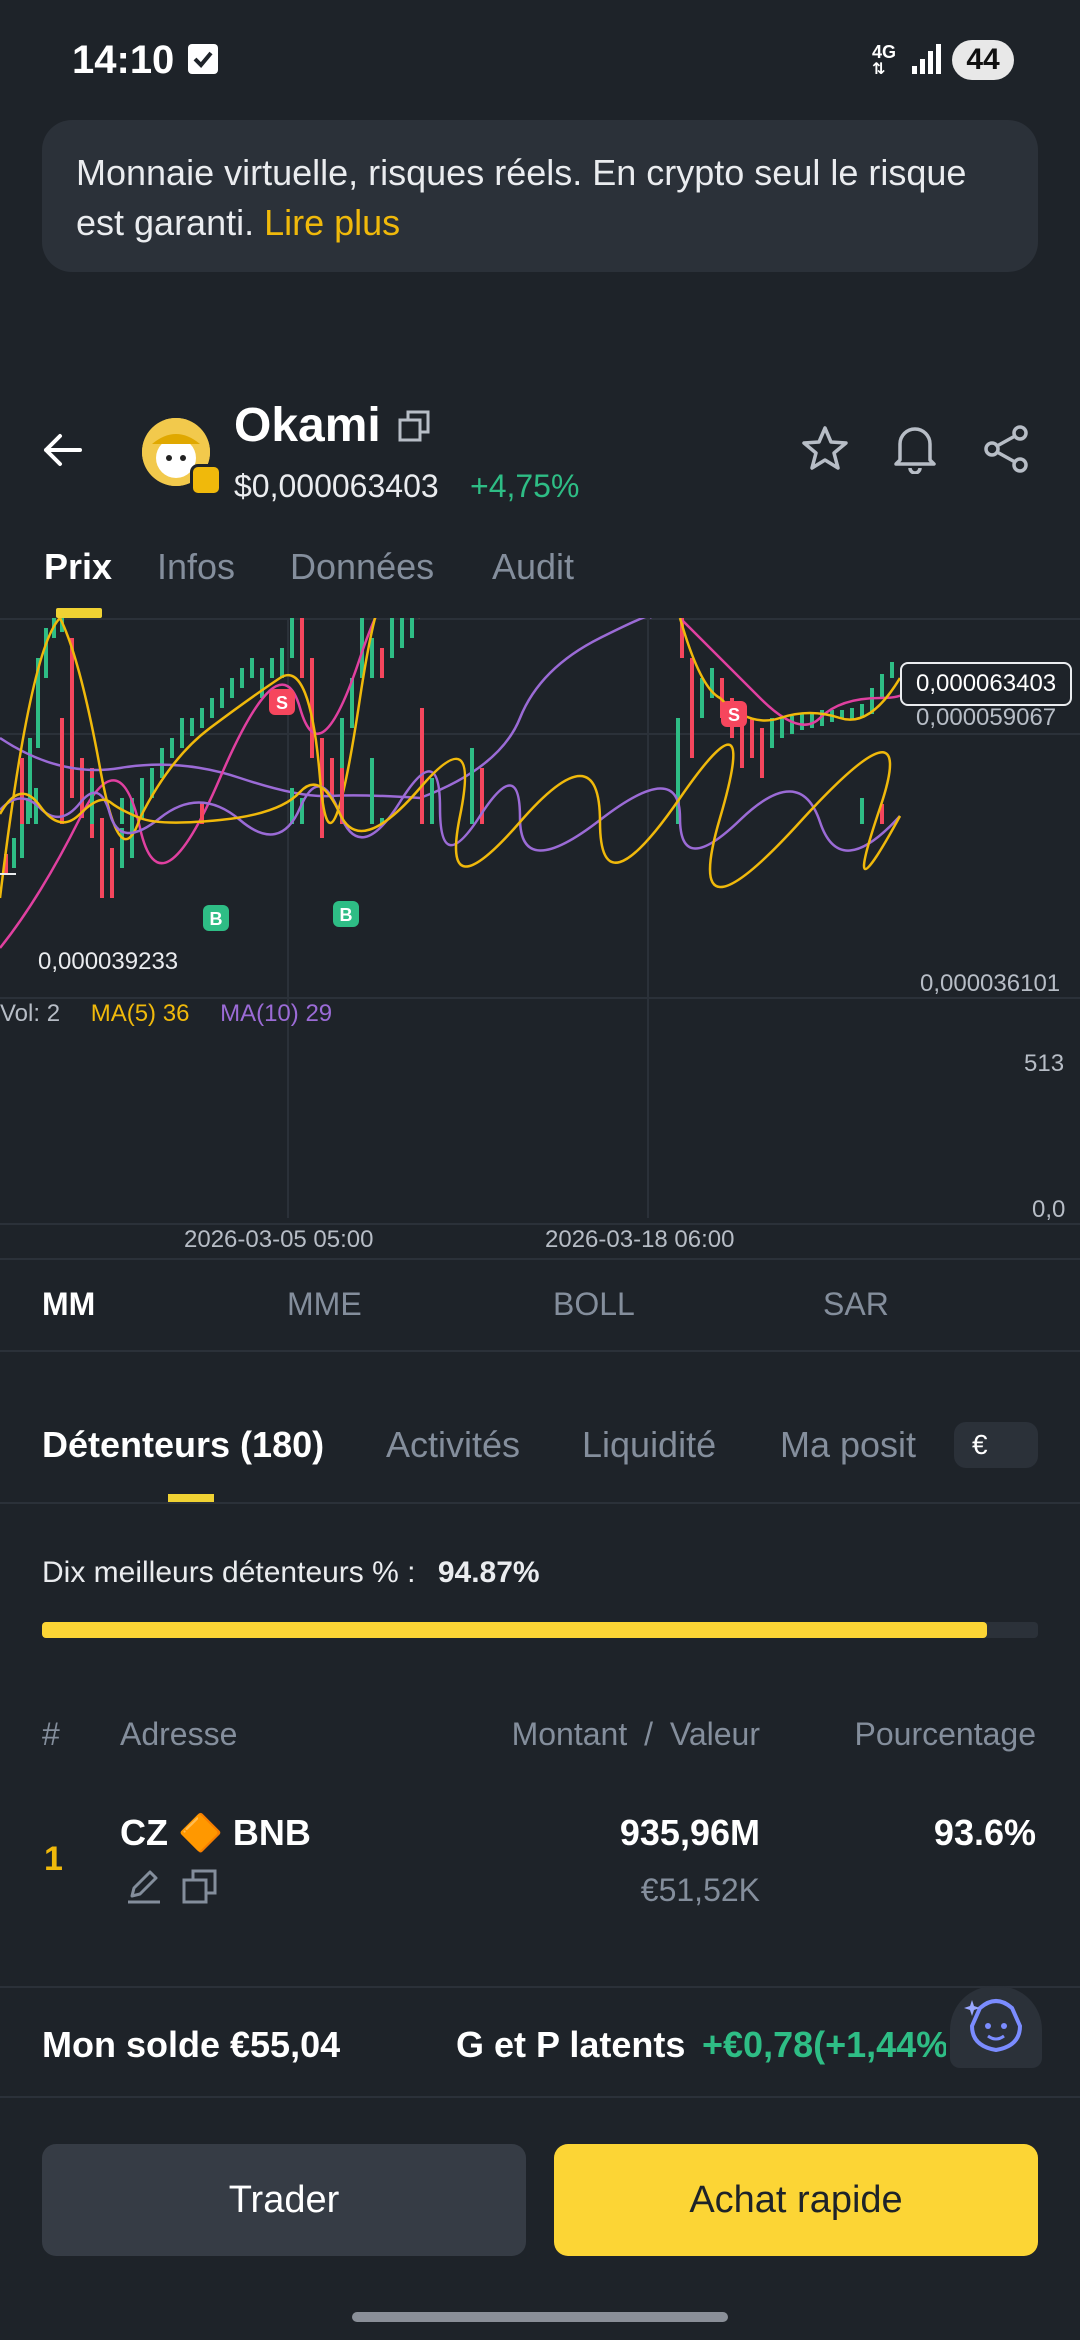 The width and height of the screenshot is (1080, 2340). I want to click on vol-label: Vol: 2, so click(30, 1013).